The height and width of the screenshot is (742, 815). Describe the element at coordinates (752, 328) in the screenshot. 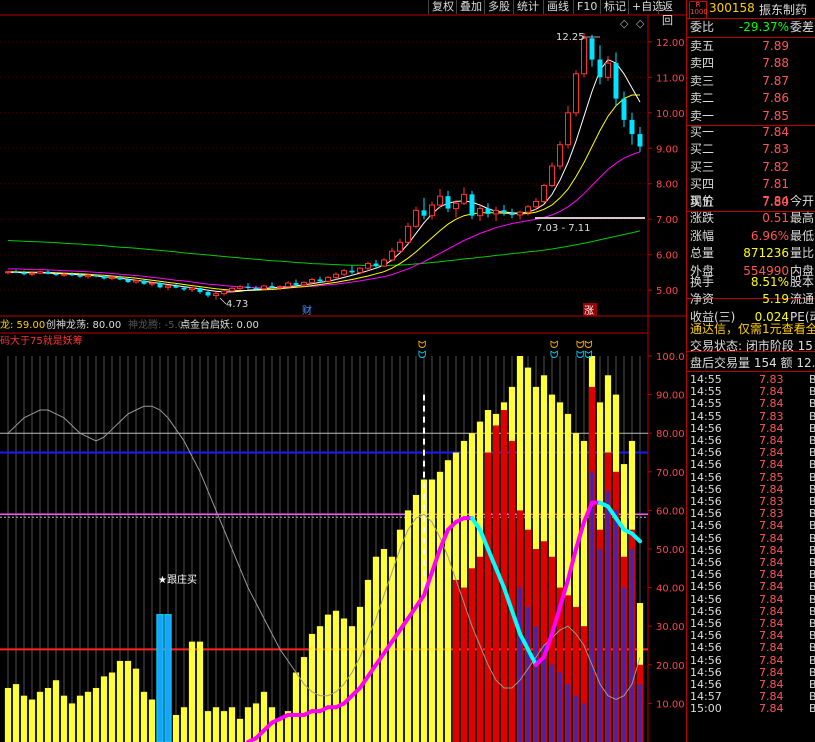

I see `promo-text: 通达信，仅需1元查看全` at that location.